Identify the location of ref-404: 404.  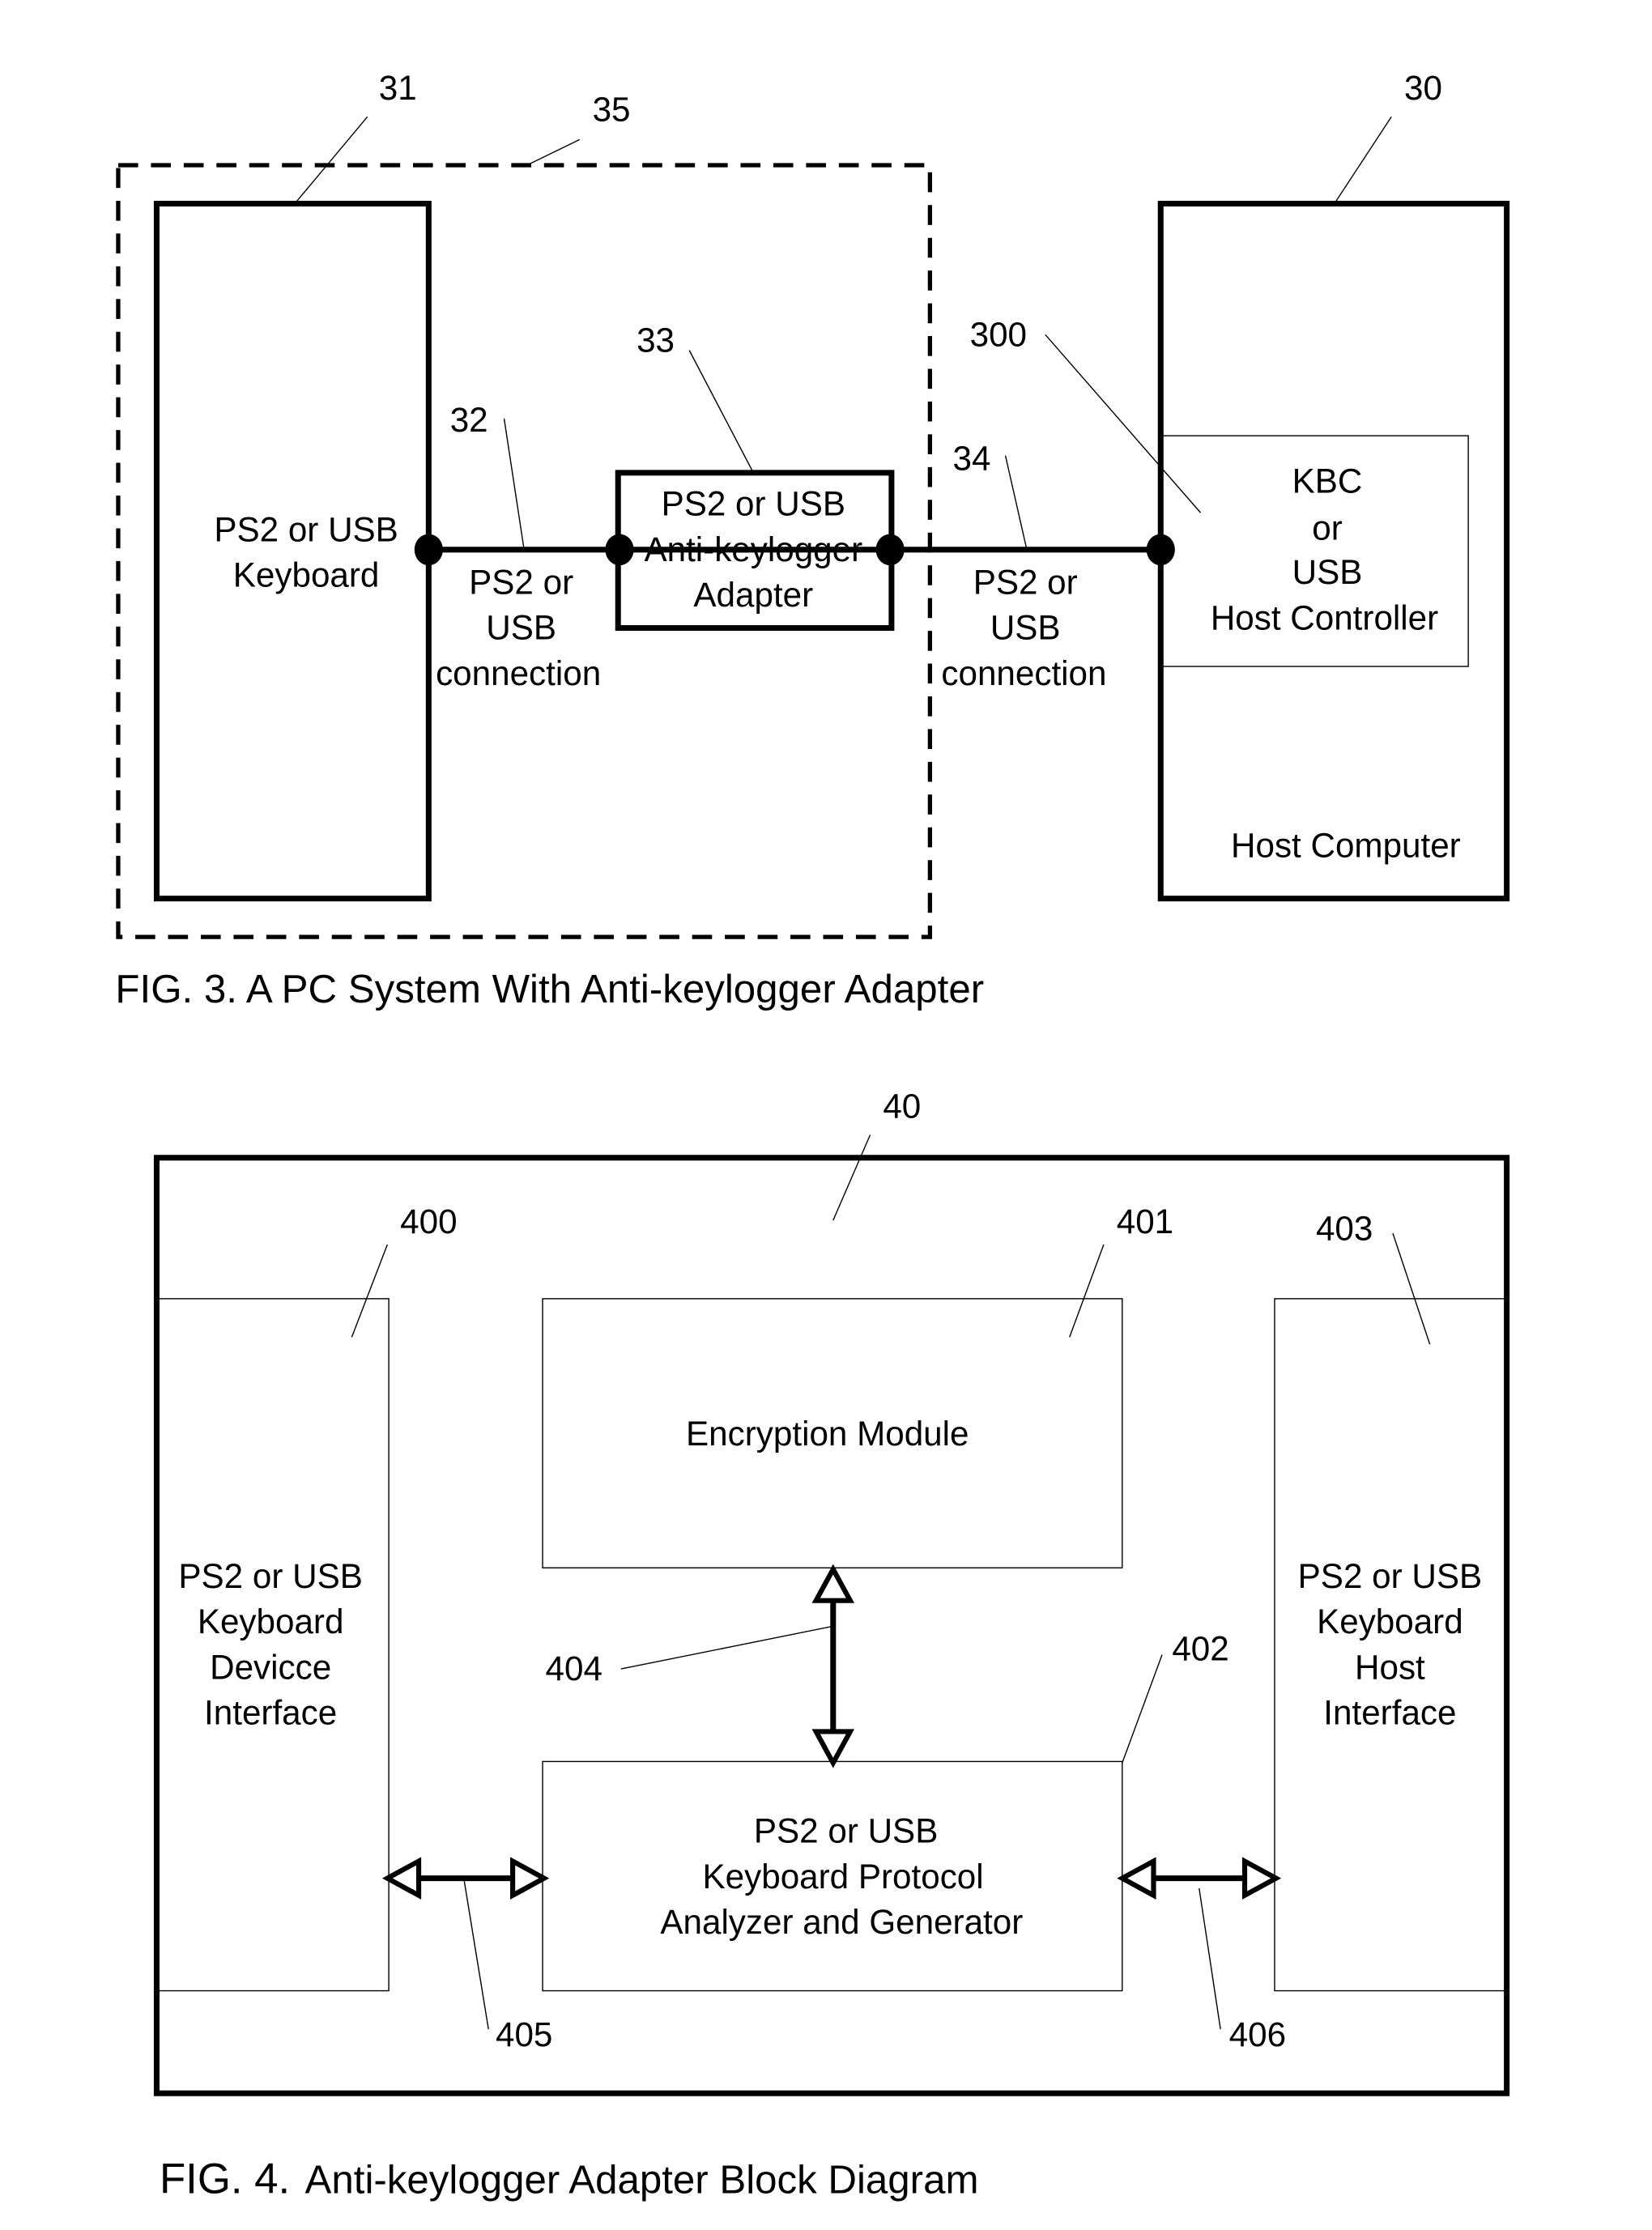
(574, 1668).